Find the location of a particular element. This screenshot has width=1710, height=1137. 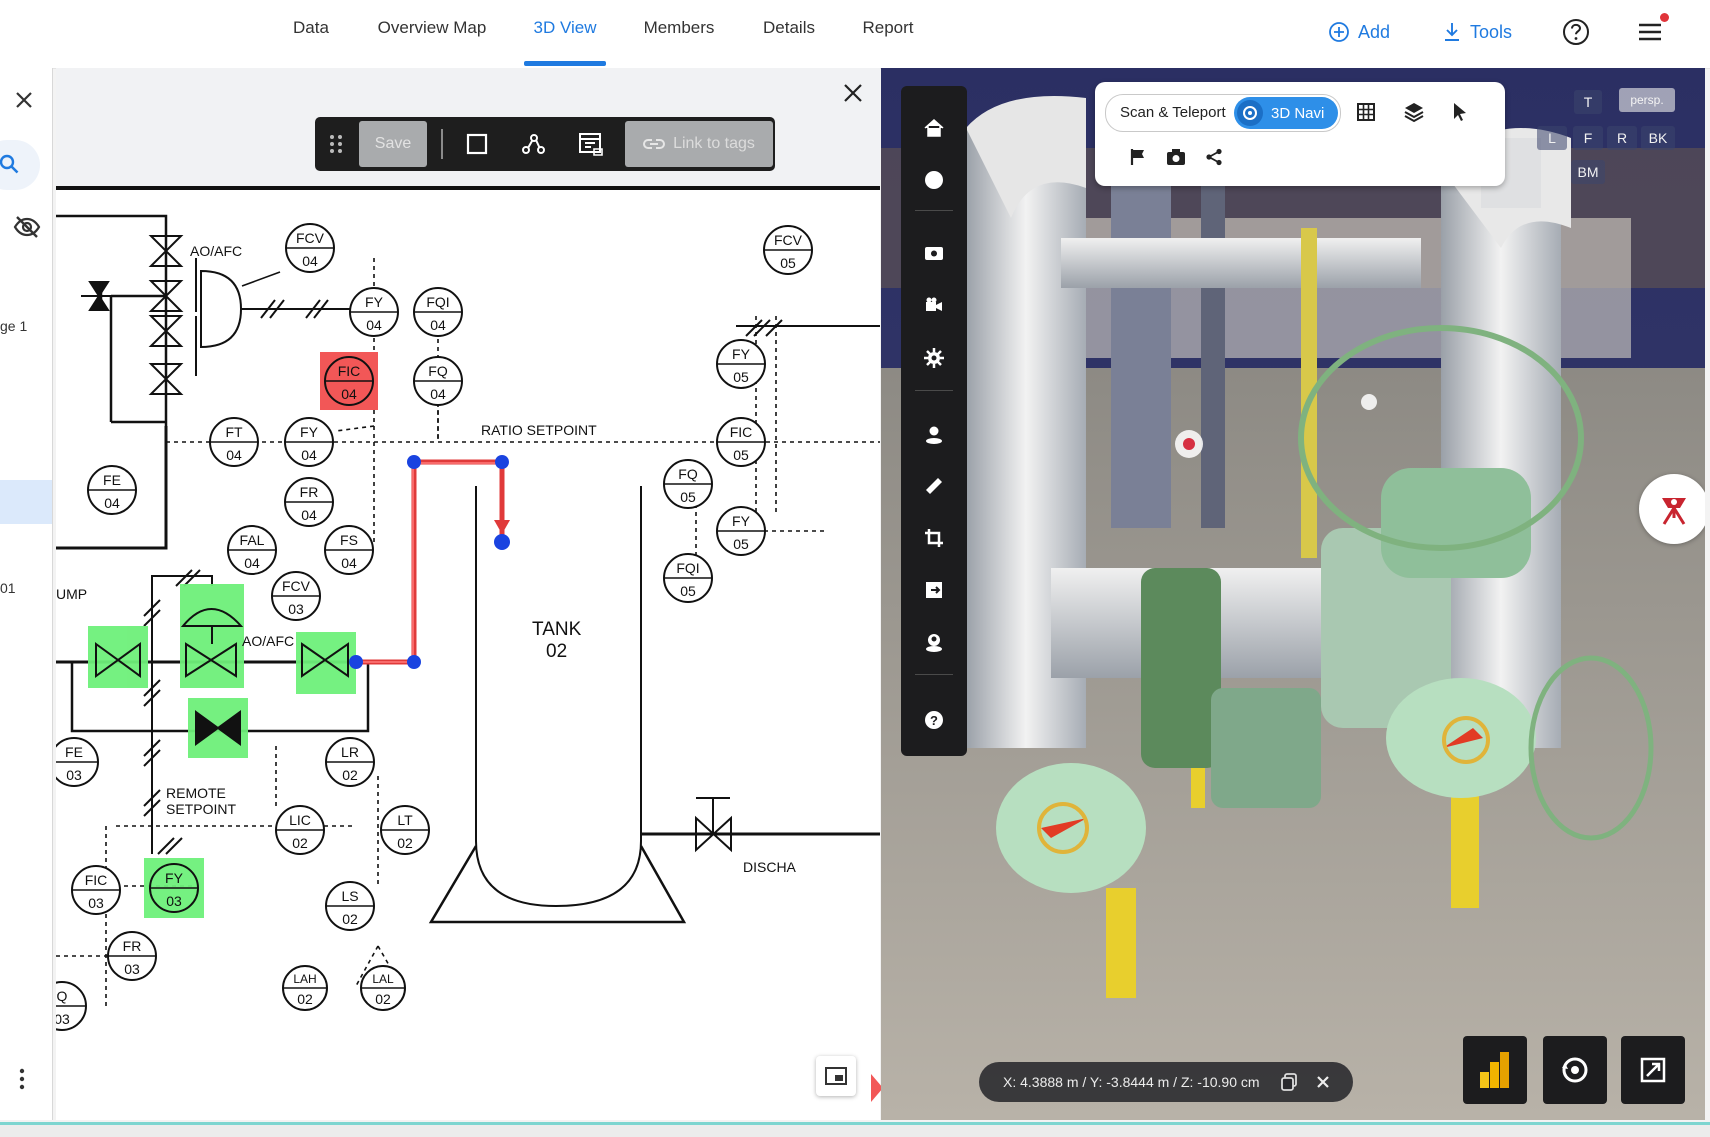

view-left-button: L is located at coordinates (1552, 138).